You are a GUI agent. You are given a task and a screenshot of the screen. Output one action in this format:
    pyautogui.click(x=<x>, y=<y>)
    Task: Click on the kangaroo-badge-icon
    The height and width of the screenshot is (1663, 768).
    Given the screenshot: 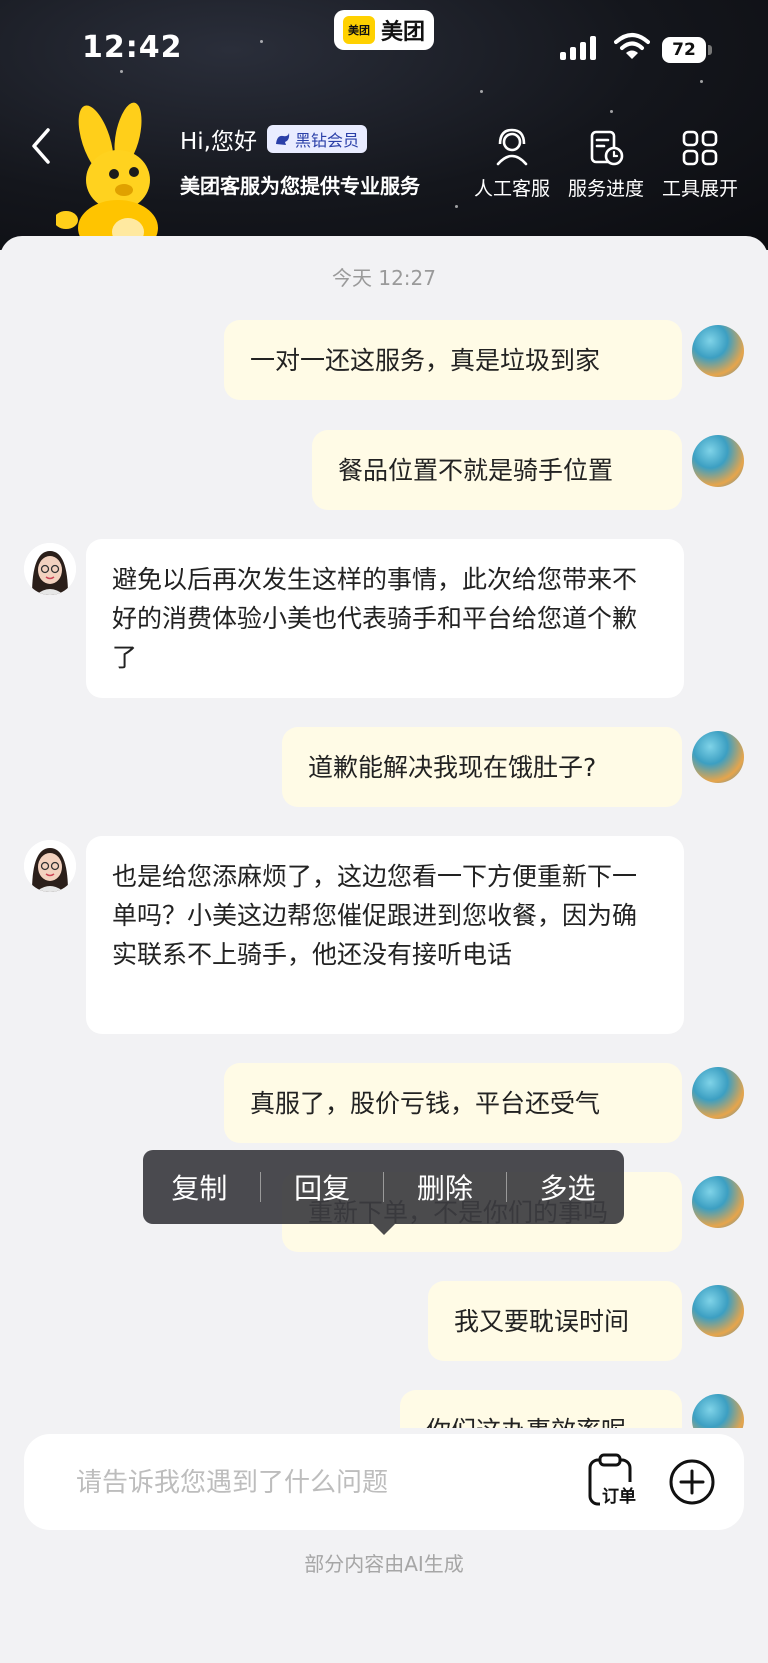 What is the action you would take?
    pyautogui.click(x=283, y=139)
    